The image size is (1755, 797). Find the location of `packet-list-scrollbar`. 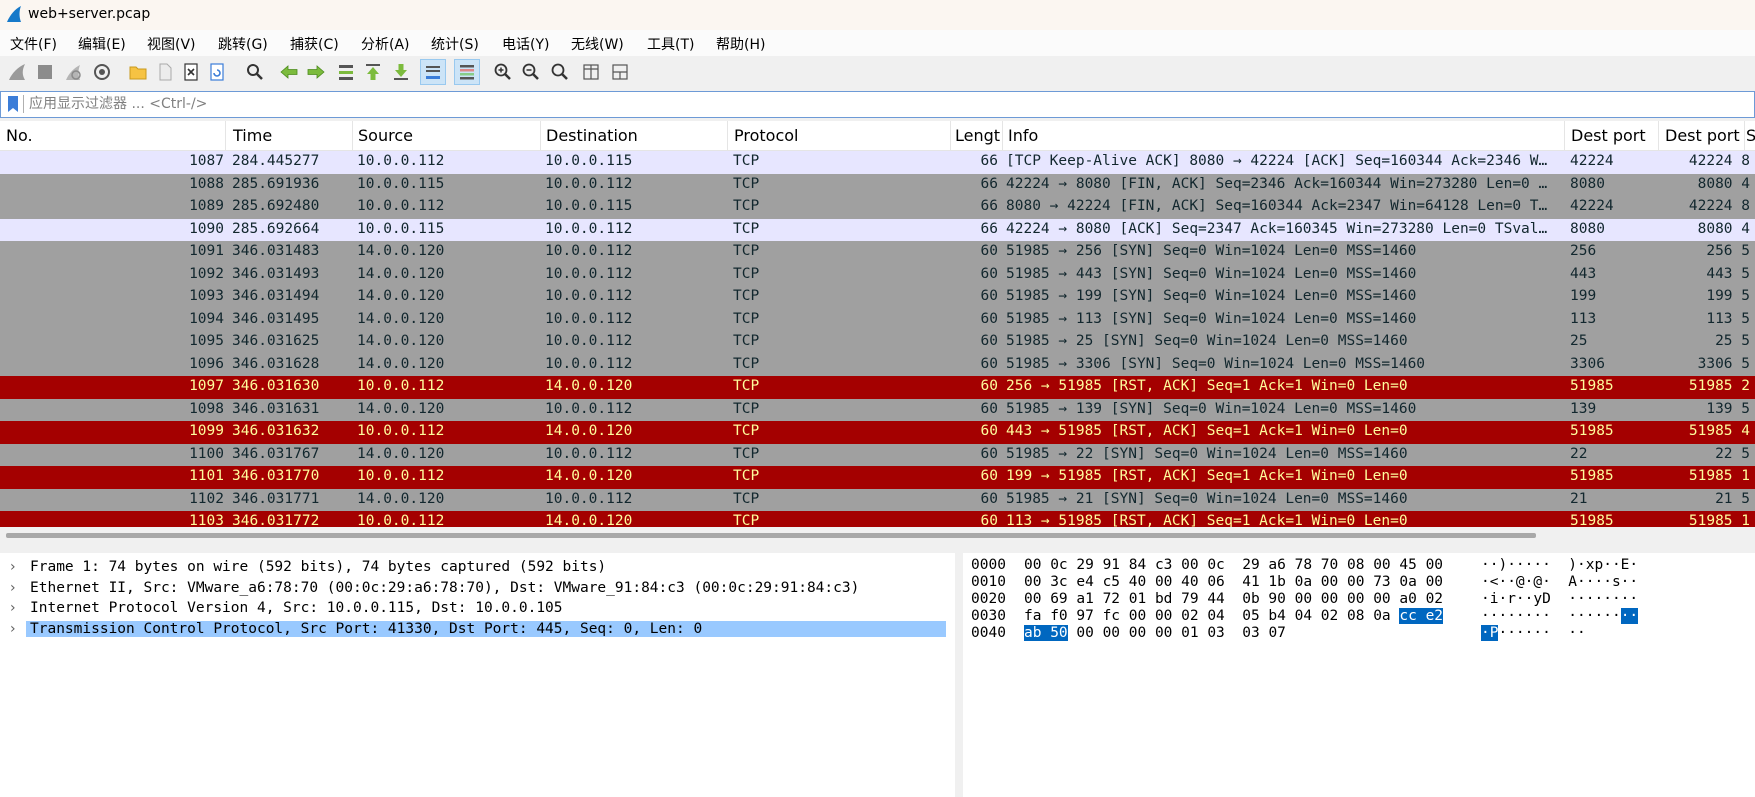

packet-list-scrollbar is located at coordinates (877, 535).